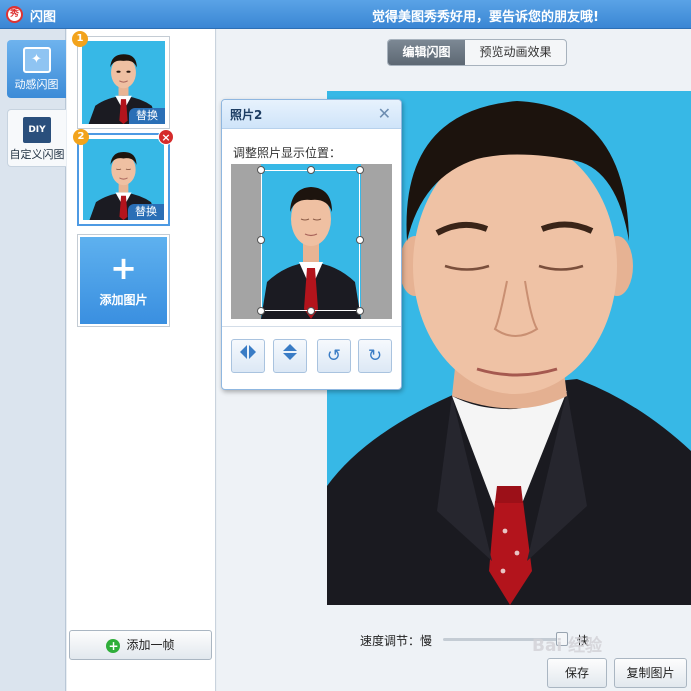 The width and height of the screenshot is (691, 691). Describe the element at coordinates (37, 154) in the screenshot. I see `mode-label: 自定义闪图` at that location.